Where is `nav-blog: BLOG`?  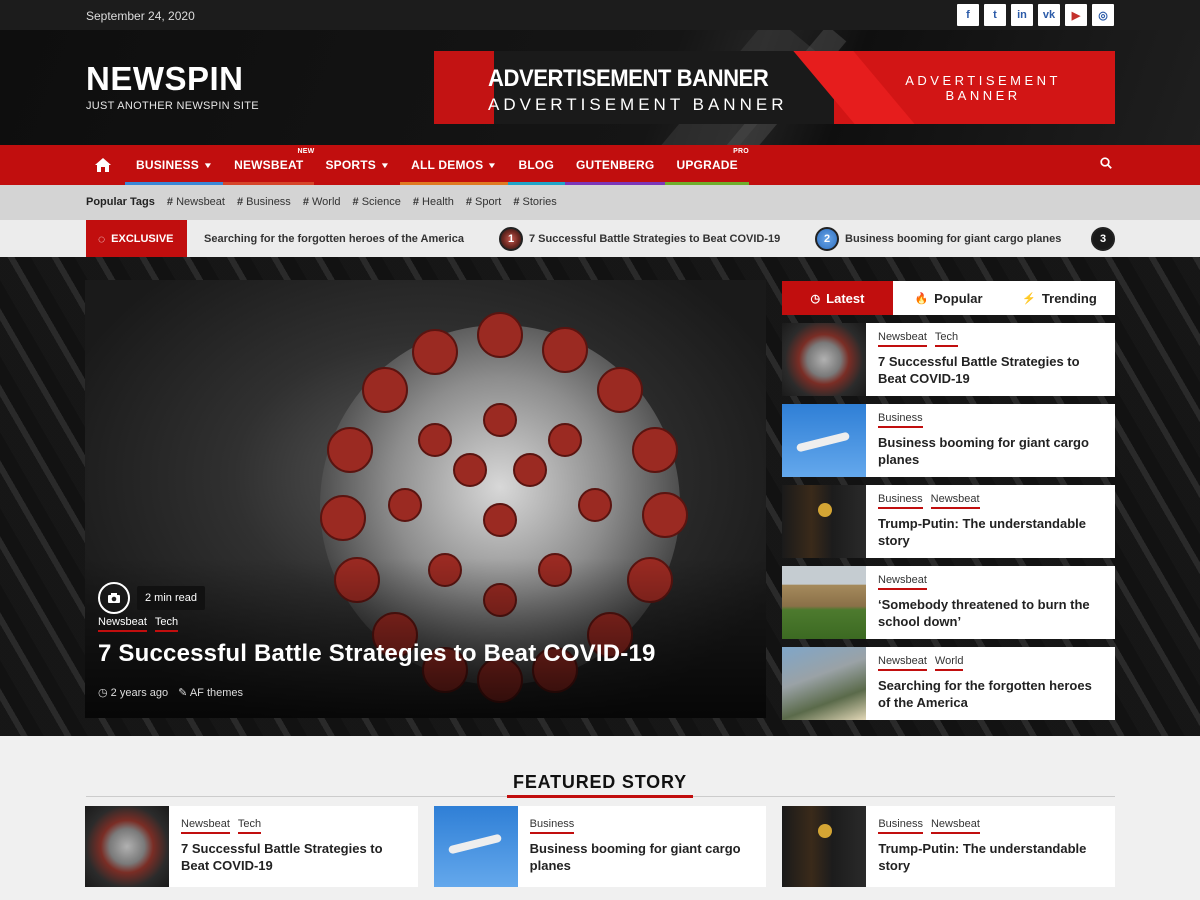 nav-blog: BLOG is located at coordinates (536, 165).